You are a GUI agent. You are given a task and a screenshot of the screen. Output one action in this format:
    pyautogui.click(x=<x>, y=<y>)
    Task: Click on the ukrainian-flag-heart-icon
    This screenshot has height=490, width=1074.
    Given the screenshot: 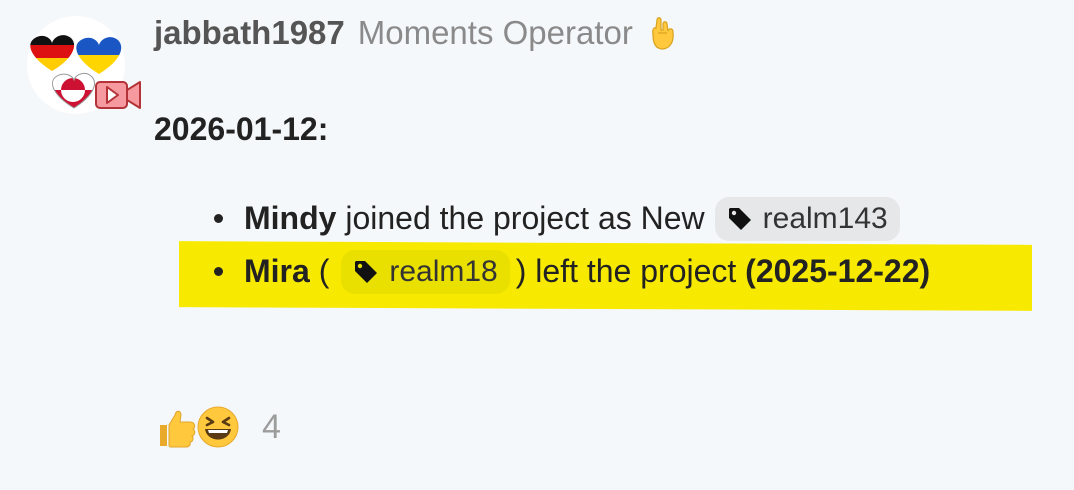 What is the action you would take?
    pyautogui.click(x=99, y=55)
    